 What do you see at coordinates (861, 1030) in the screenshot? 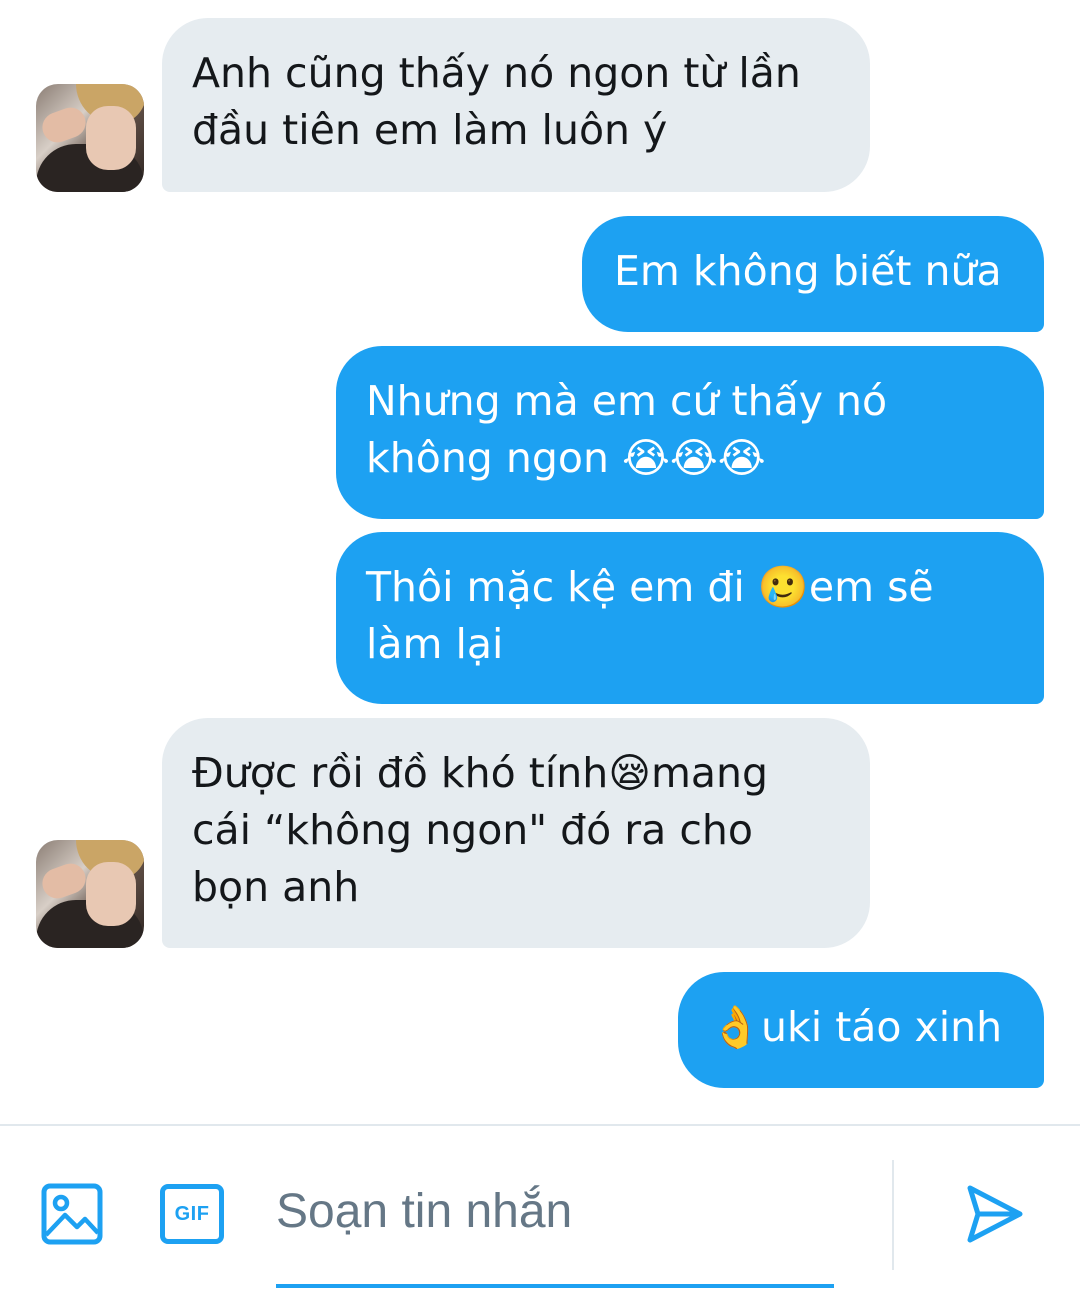
I see `outgoing-message-bubble: 👌uki táo xinh` at bounding box center [861, 1030].